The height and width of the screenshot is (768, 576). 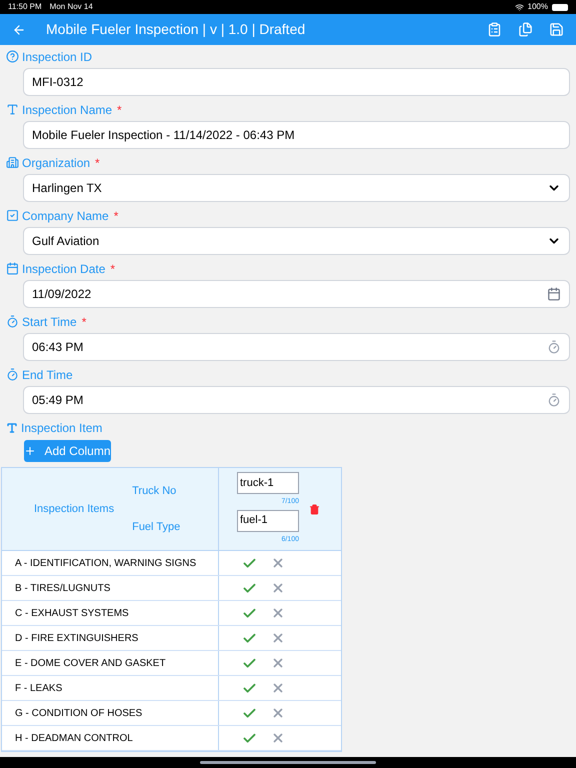 I want to click on header-title: Mobile Fueler Inspection | v | 1.0 | Drafted, so click(x=176, y=29).